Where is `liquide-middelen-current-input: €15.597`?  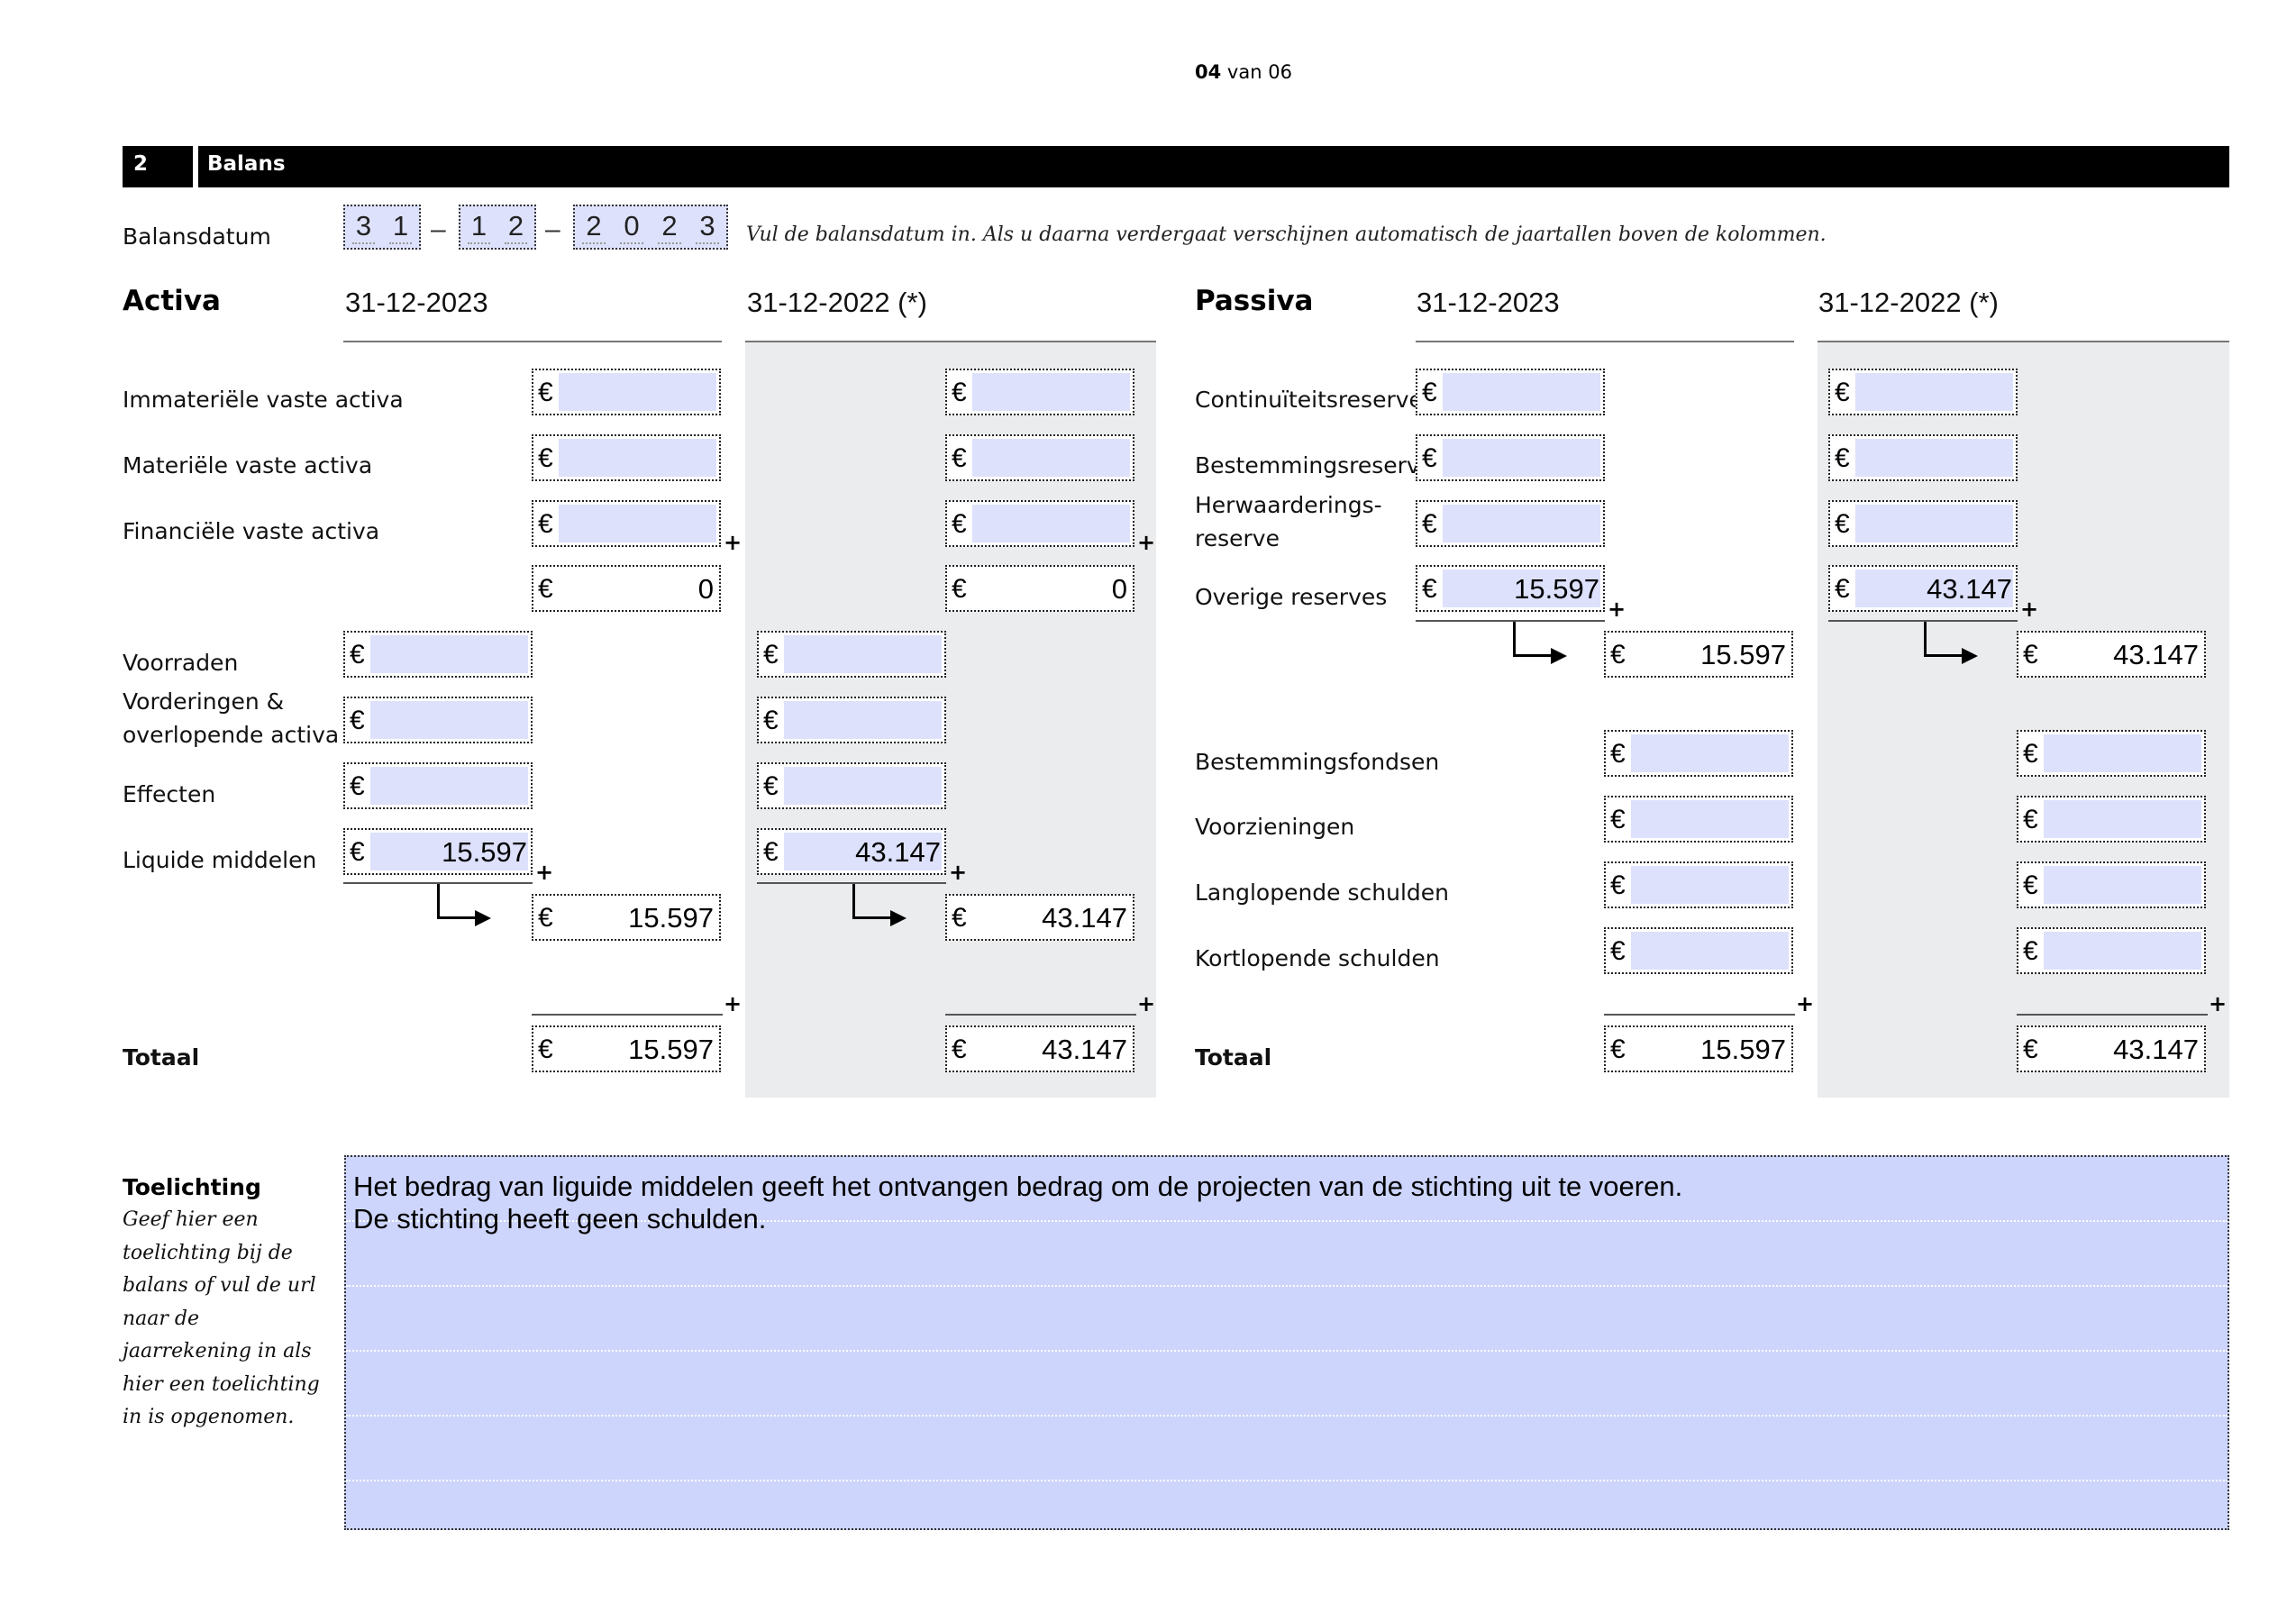
liquide-middelen-current-input: €15.597 is located at coordinates (438, 851).